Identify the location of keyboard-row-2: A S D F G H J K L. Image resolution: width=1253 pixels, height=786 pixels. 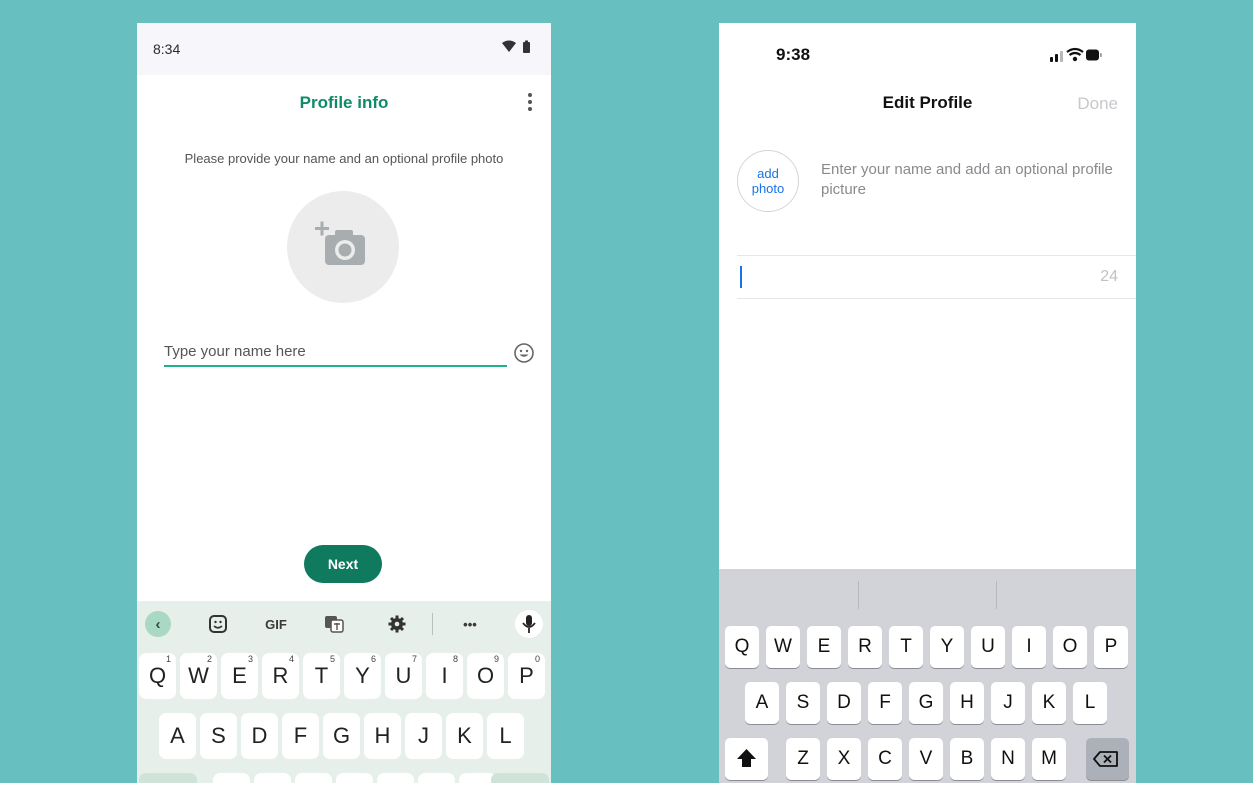
(344, 737).